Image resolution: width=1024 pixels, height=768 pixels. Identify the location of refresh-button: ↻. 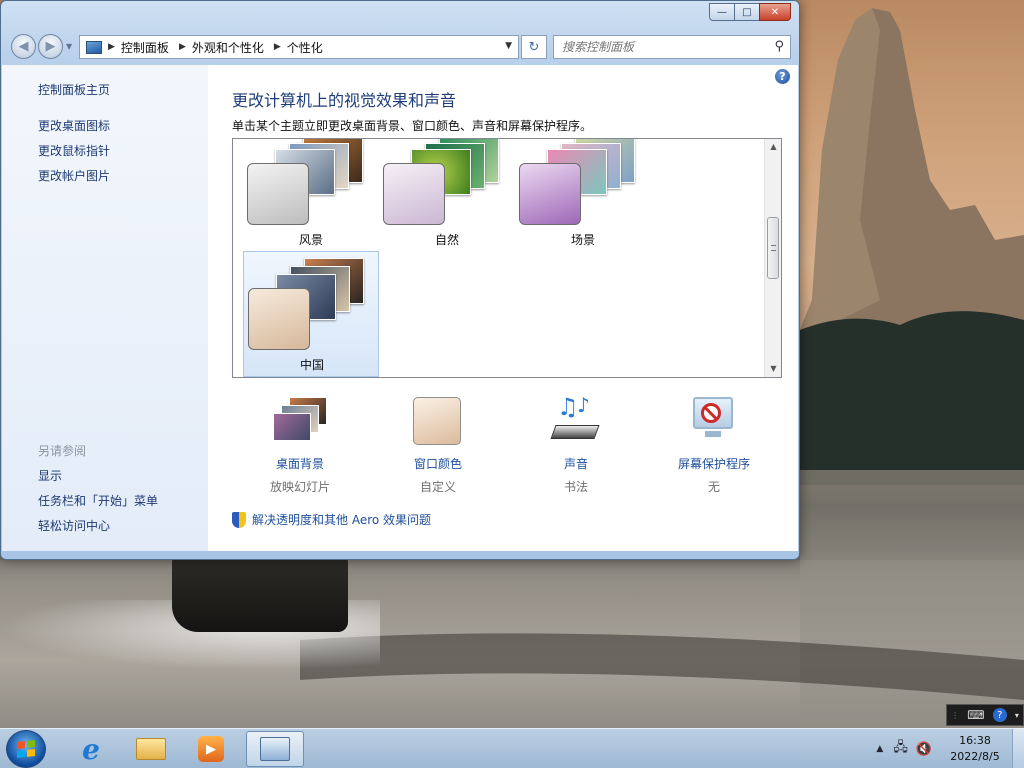
(534, 47).